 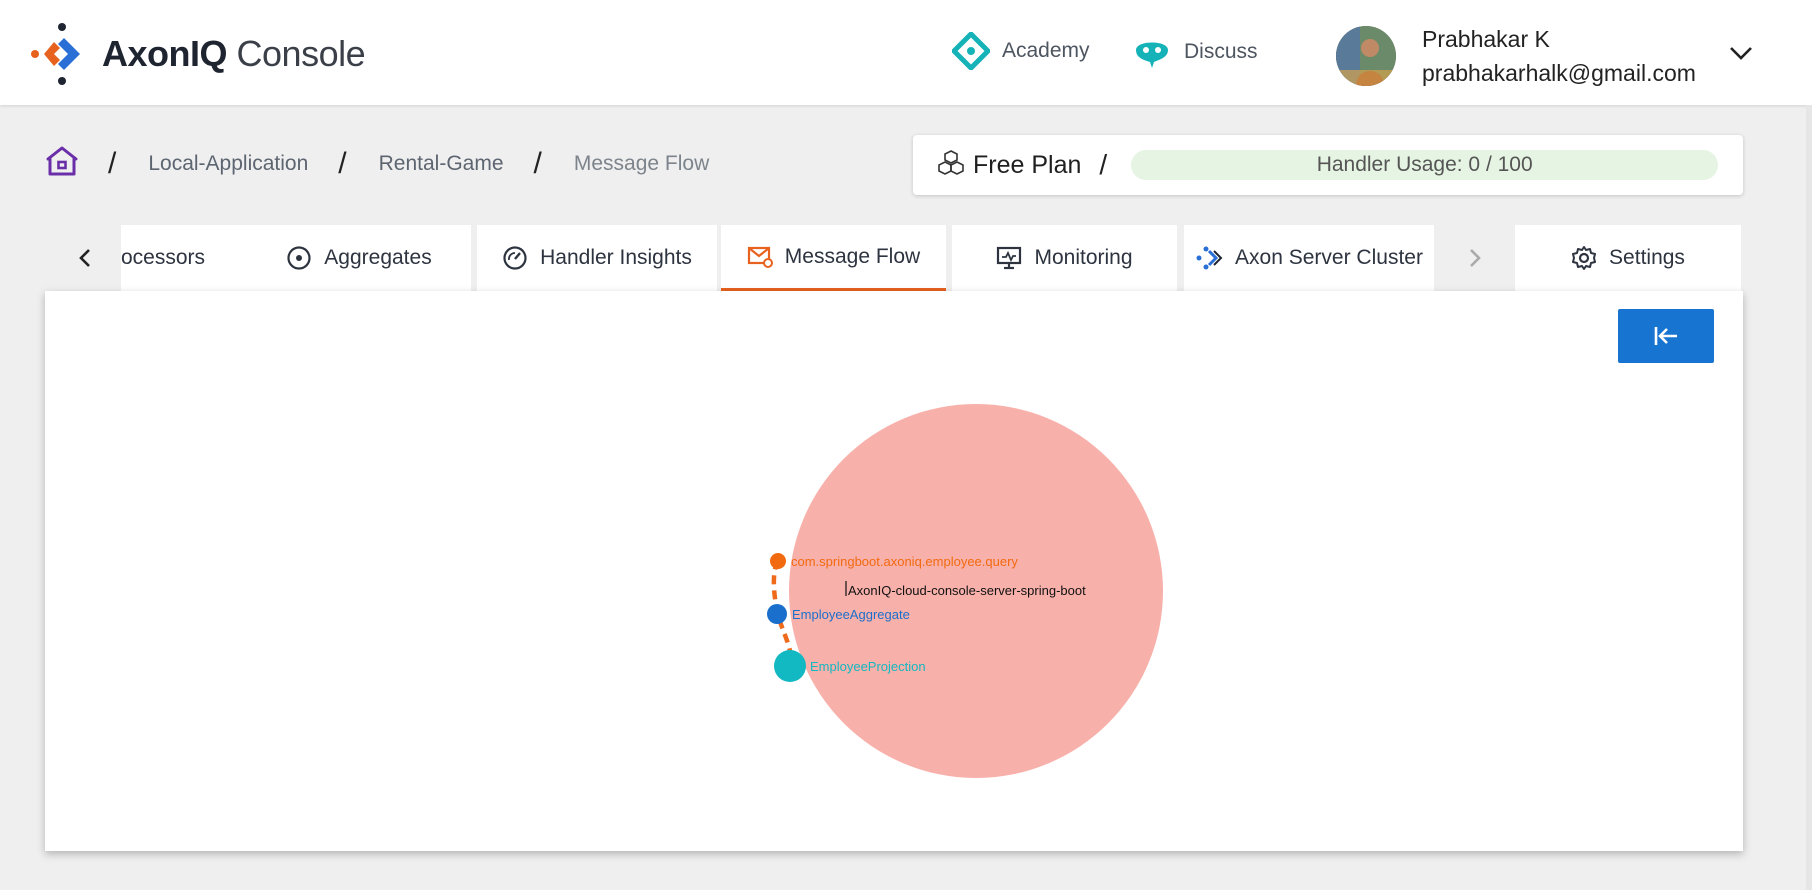 What do you see at coordinates (163, 257) in the screenshot?
I see `tab-label: ocessors` at bounding box center [163, 257].